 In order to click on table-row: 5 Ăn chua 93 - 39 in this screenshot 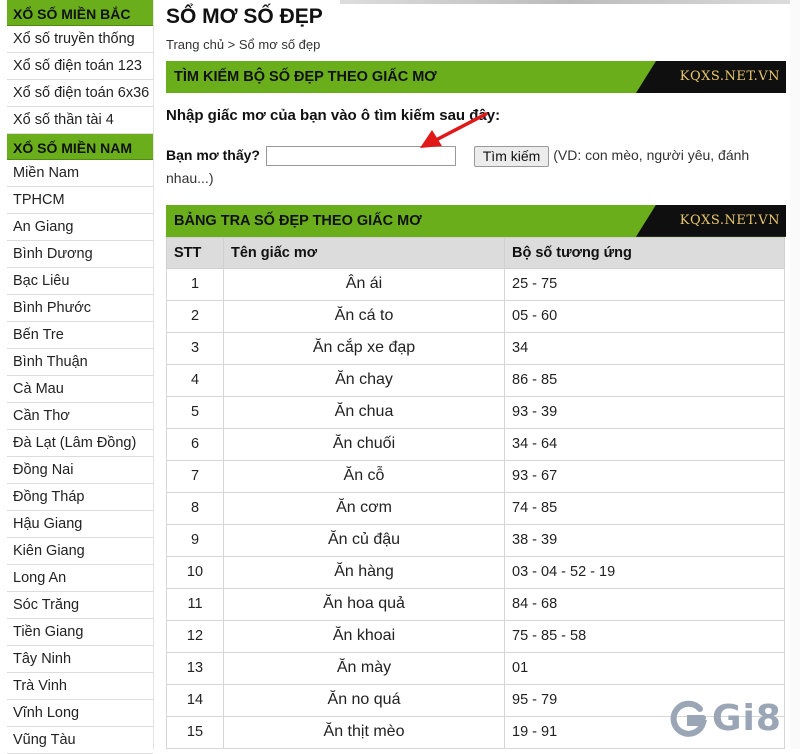, I will do `click(475, 412)`.